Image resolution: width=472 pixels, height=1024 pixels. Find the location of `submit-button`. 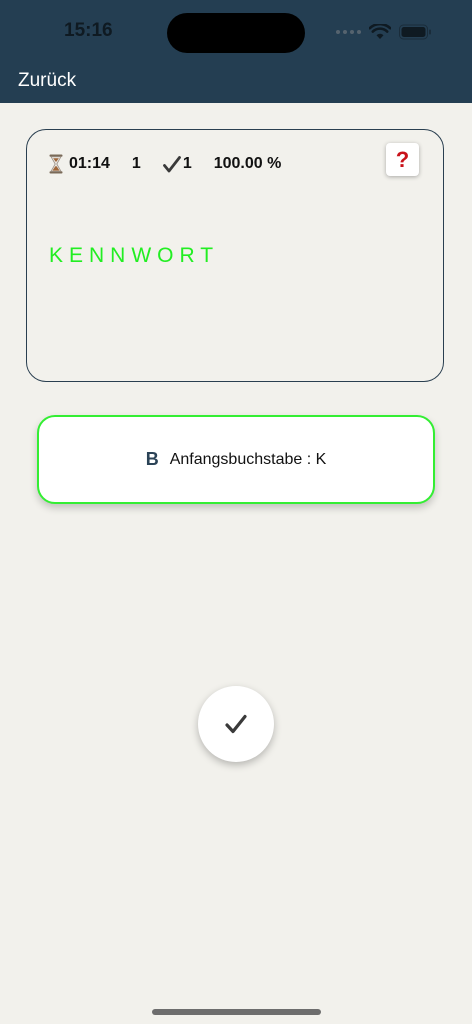

submit-button is located at coordinates (236, 724).